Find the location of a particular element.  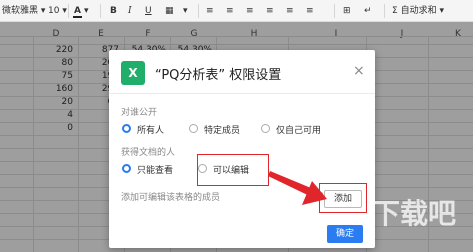

watermark-logo: 下载吧 is located at coordinates (414, 213).